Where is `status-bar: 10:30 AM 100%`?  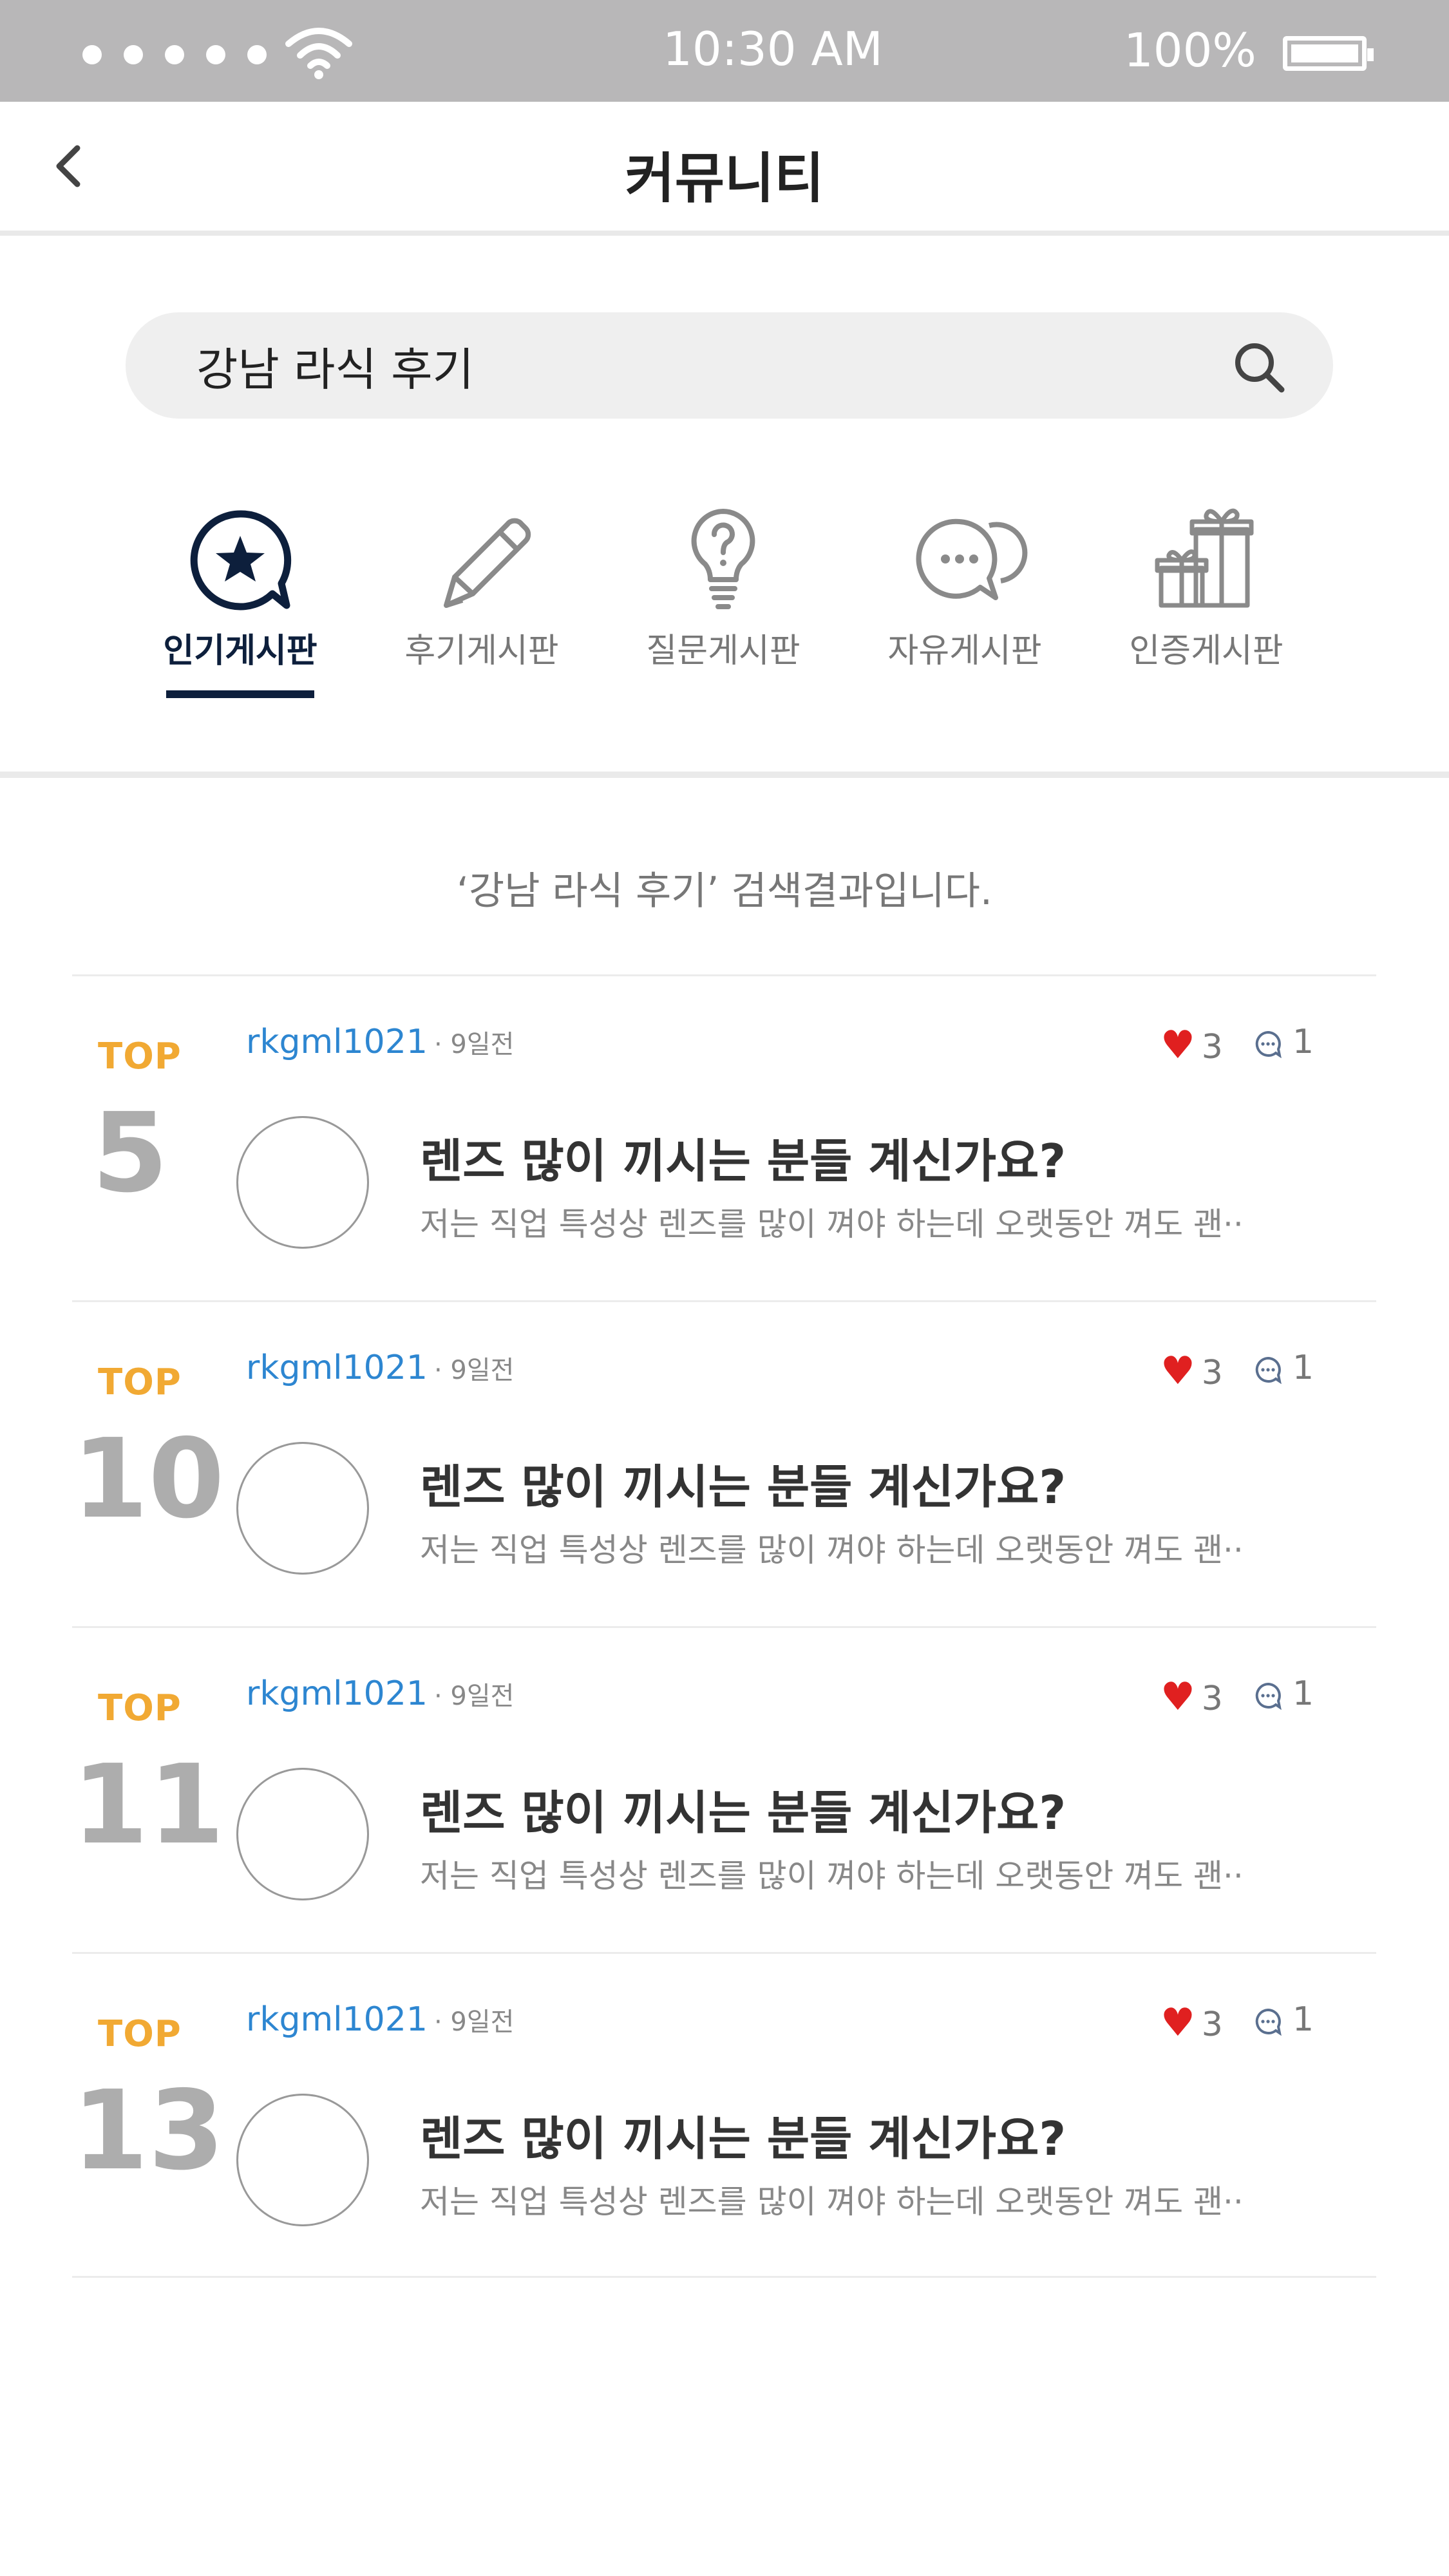
status-bar: 10:30 AM 100% is located at coordinates (724, 51).